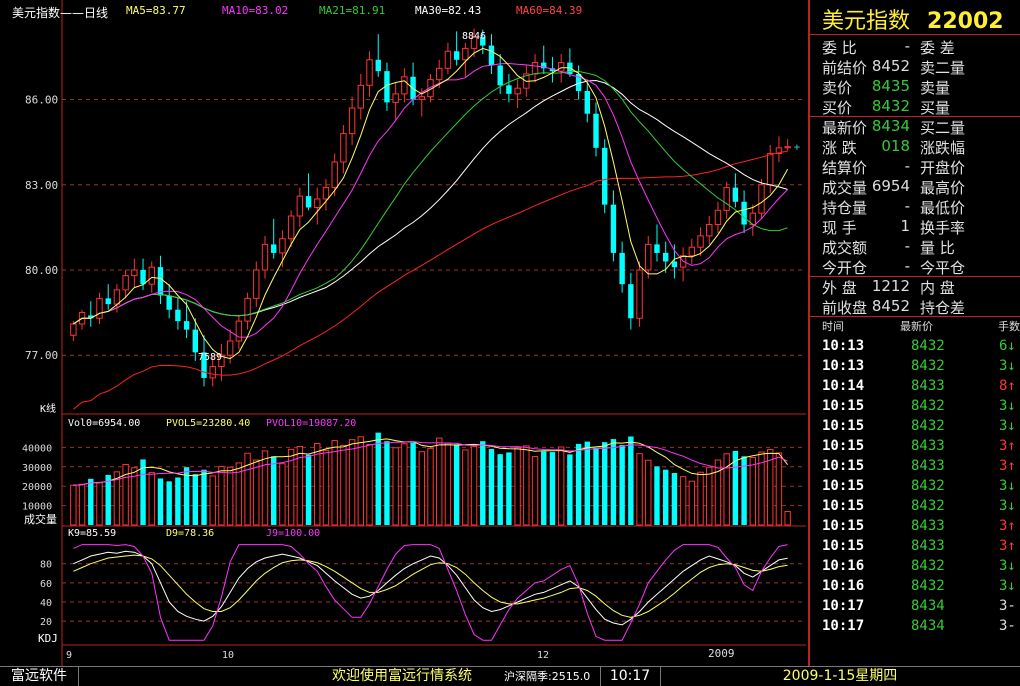 Image resolution: width=1020 pixels, height=686 pixels. I want to click on volume-tick-label: 40000, so click(37, 448).